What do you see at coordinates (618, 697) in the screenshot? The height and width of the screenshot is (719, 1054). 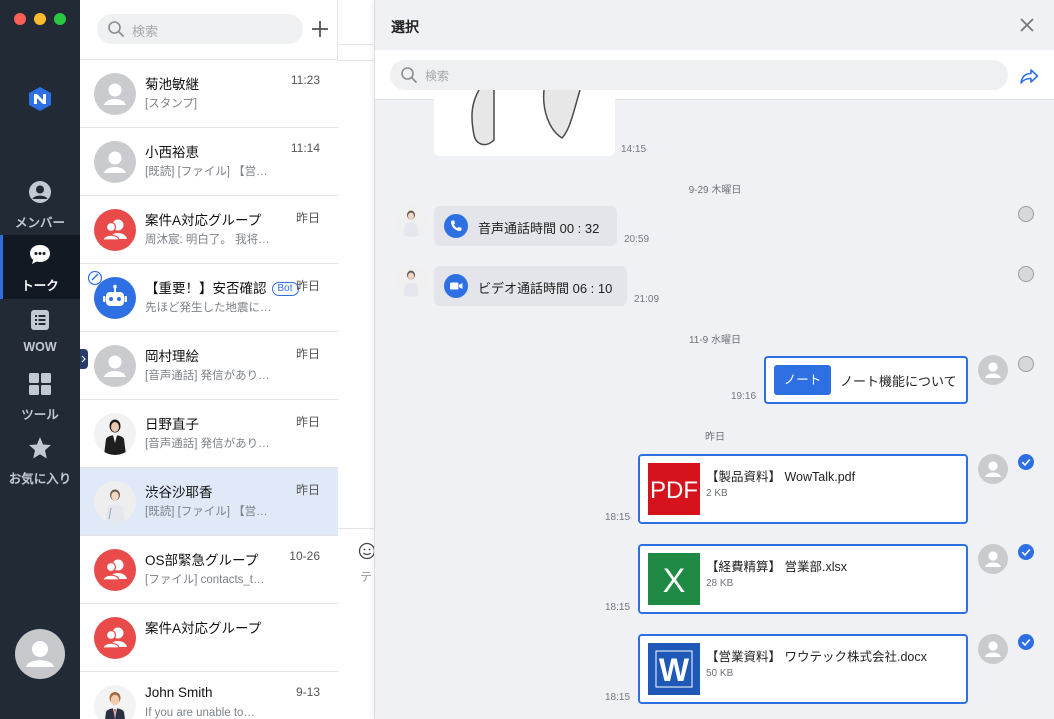 I see `message-time: 18:15` at bounding box center [618, 697].